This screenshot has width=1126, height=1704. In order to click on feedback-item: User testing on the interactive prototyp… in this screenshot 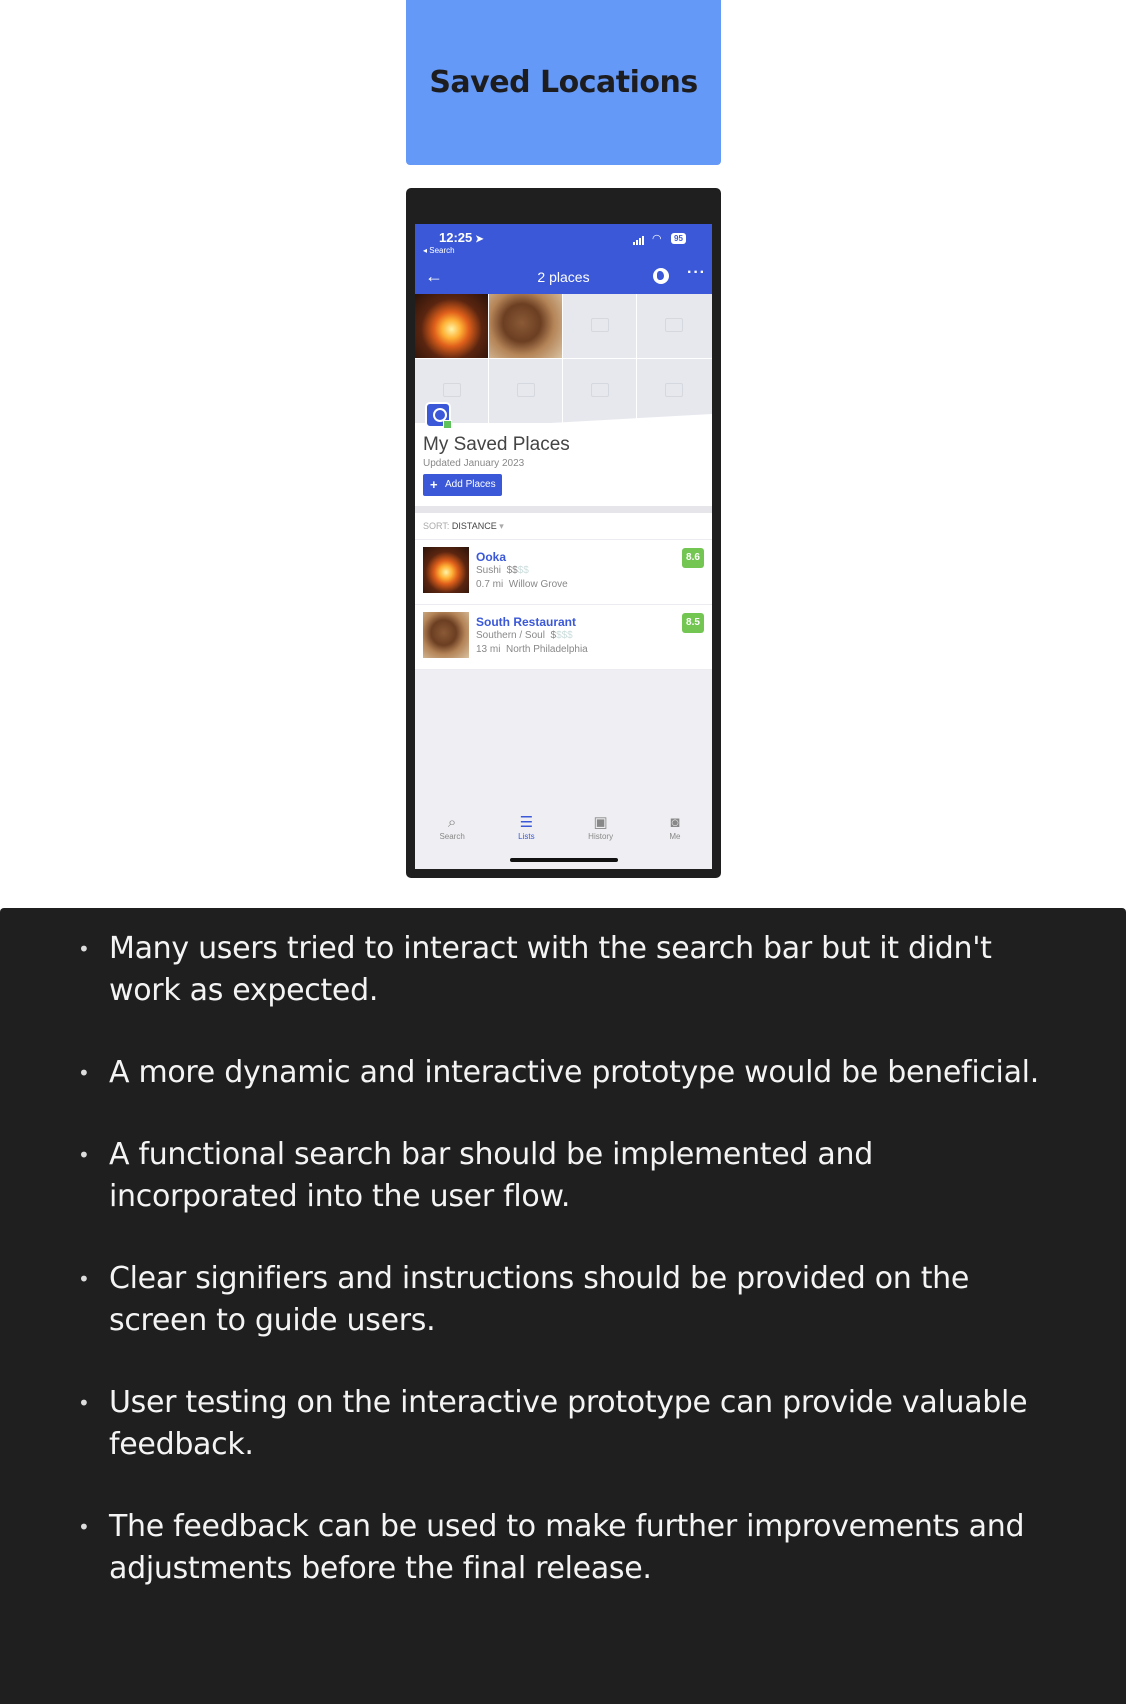, I will do `click(567, 1424)`.